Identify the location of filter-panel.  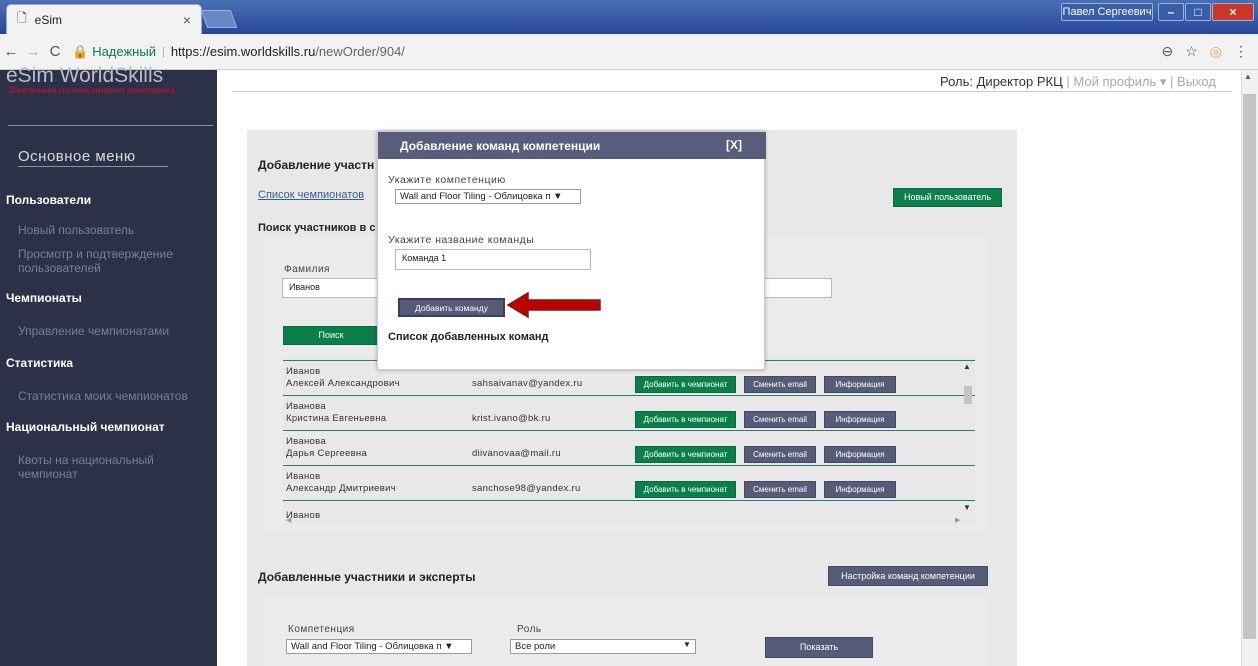
(625, 632).